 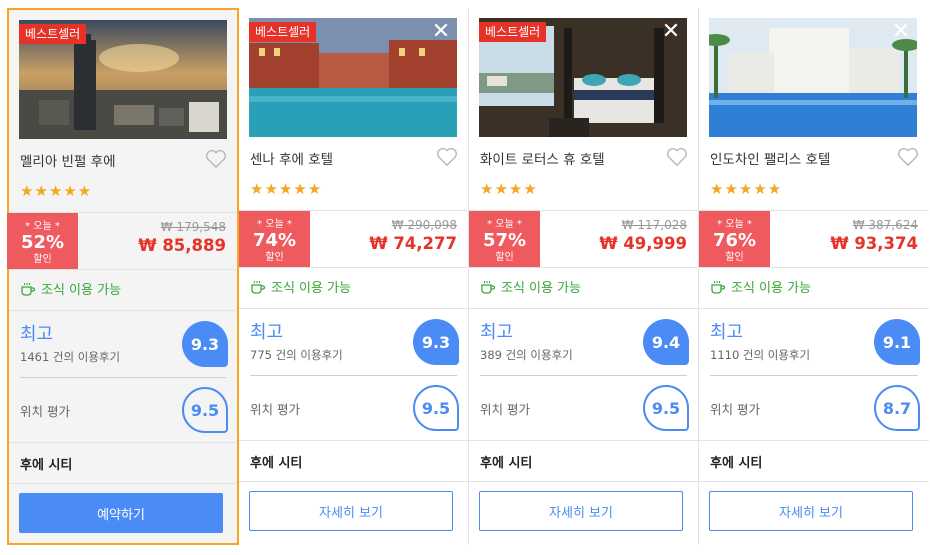 I want to click on discount-badge: * 오늘 * 74% 할인, so click(x=274, y=239).